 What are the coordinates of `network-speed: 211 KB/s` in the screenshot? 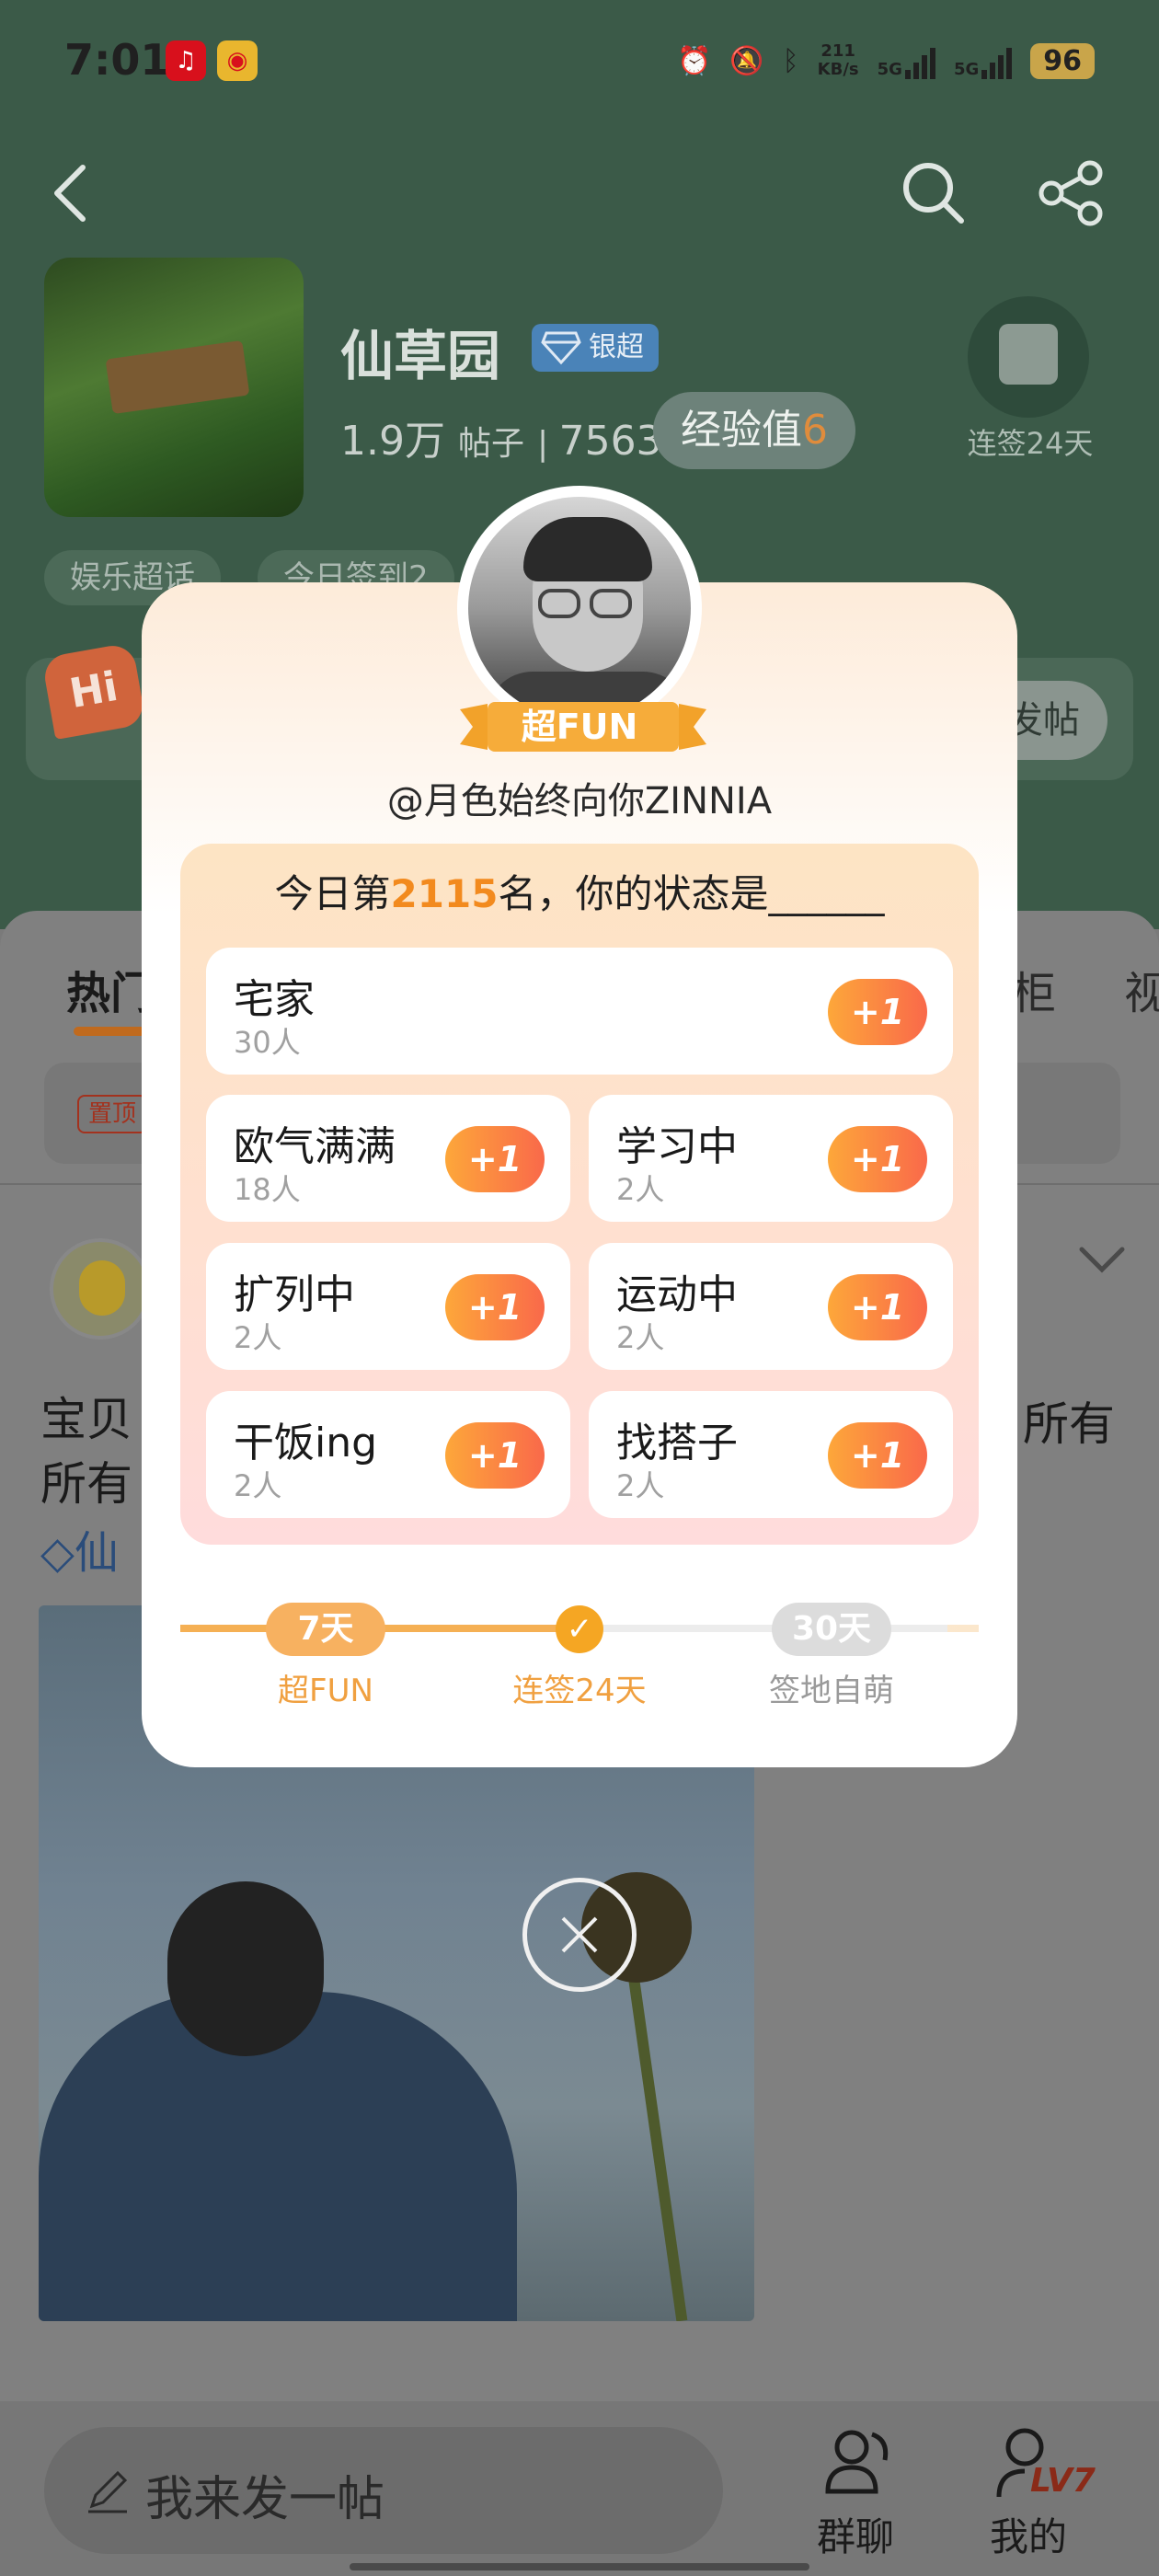 It's located at (838, 60).